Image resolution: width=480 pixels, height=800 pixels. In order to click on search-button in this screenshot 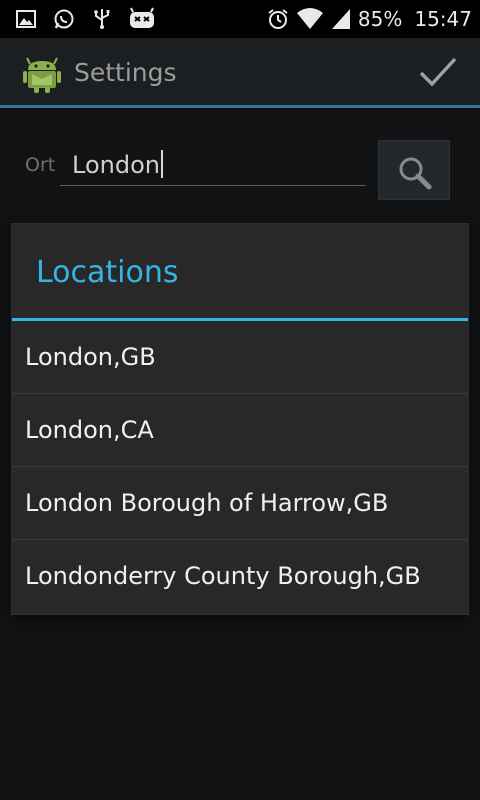, I will do `click(414, 170)`.